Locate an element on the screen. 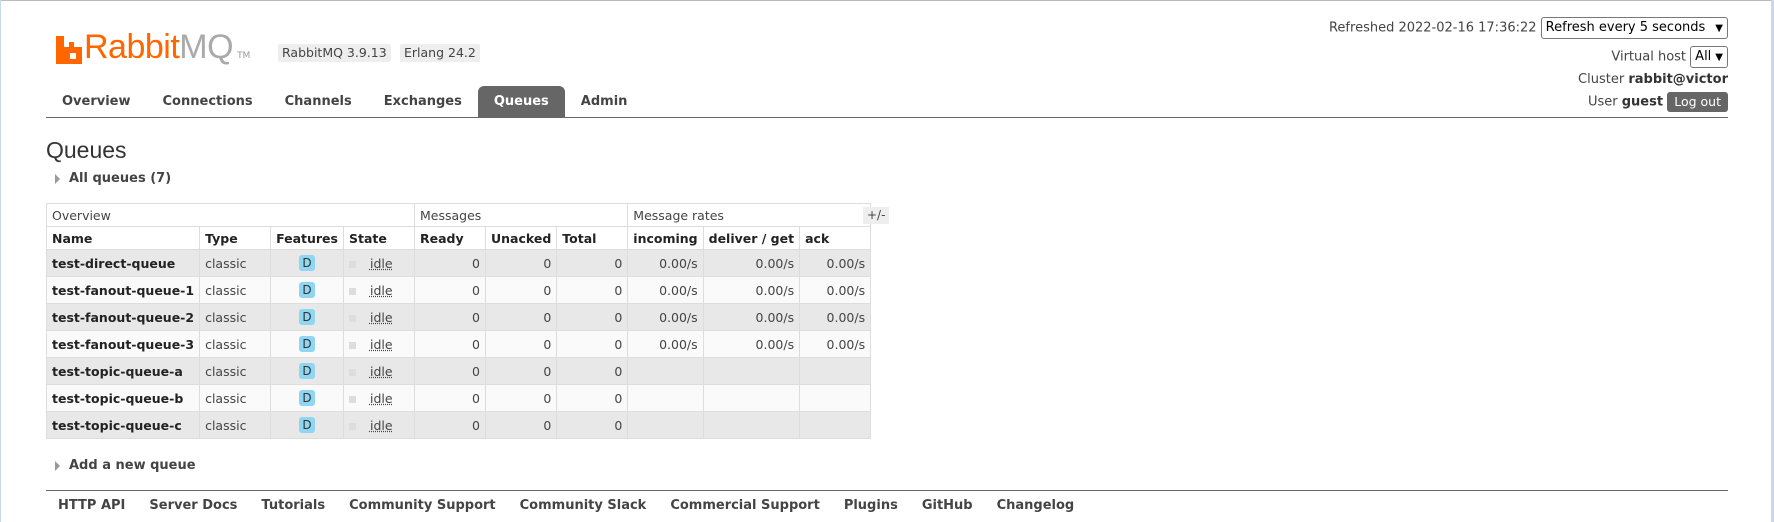 Image resolution: width=1774 pixels, height=522 pixels. queue-rate-incoming: 0.00/s is located at coordinates (665, 290).